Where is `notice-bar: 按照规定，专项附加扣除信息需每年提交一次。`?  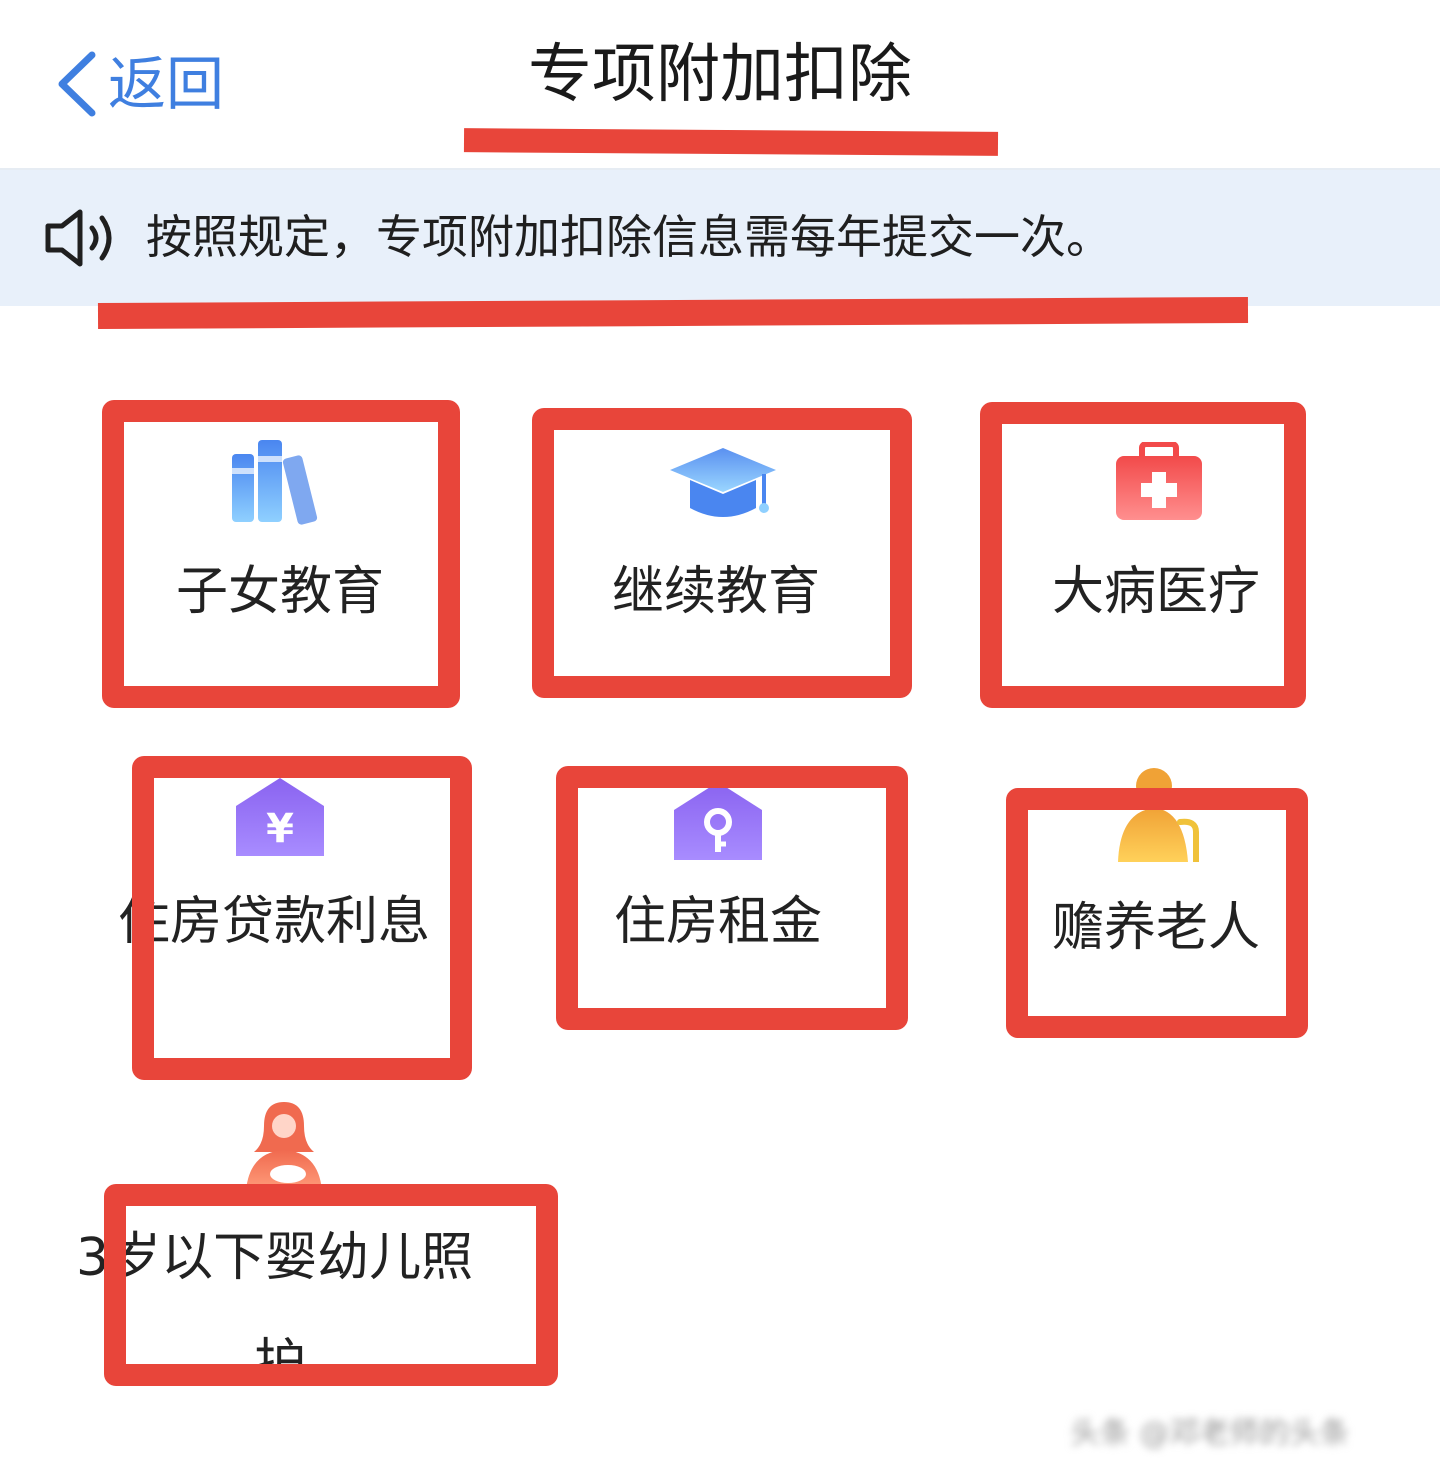
notice-bar: 按照规定，专项附加扣除信息需每年提交一次。 is located at coordinates (720, 238).